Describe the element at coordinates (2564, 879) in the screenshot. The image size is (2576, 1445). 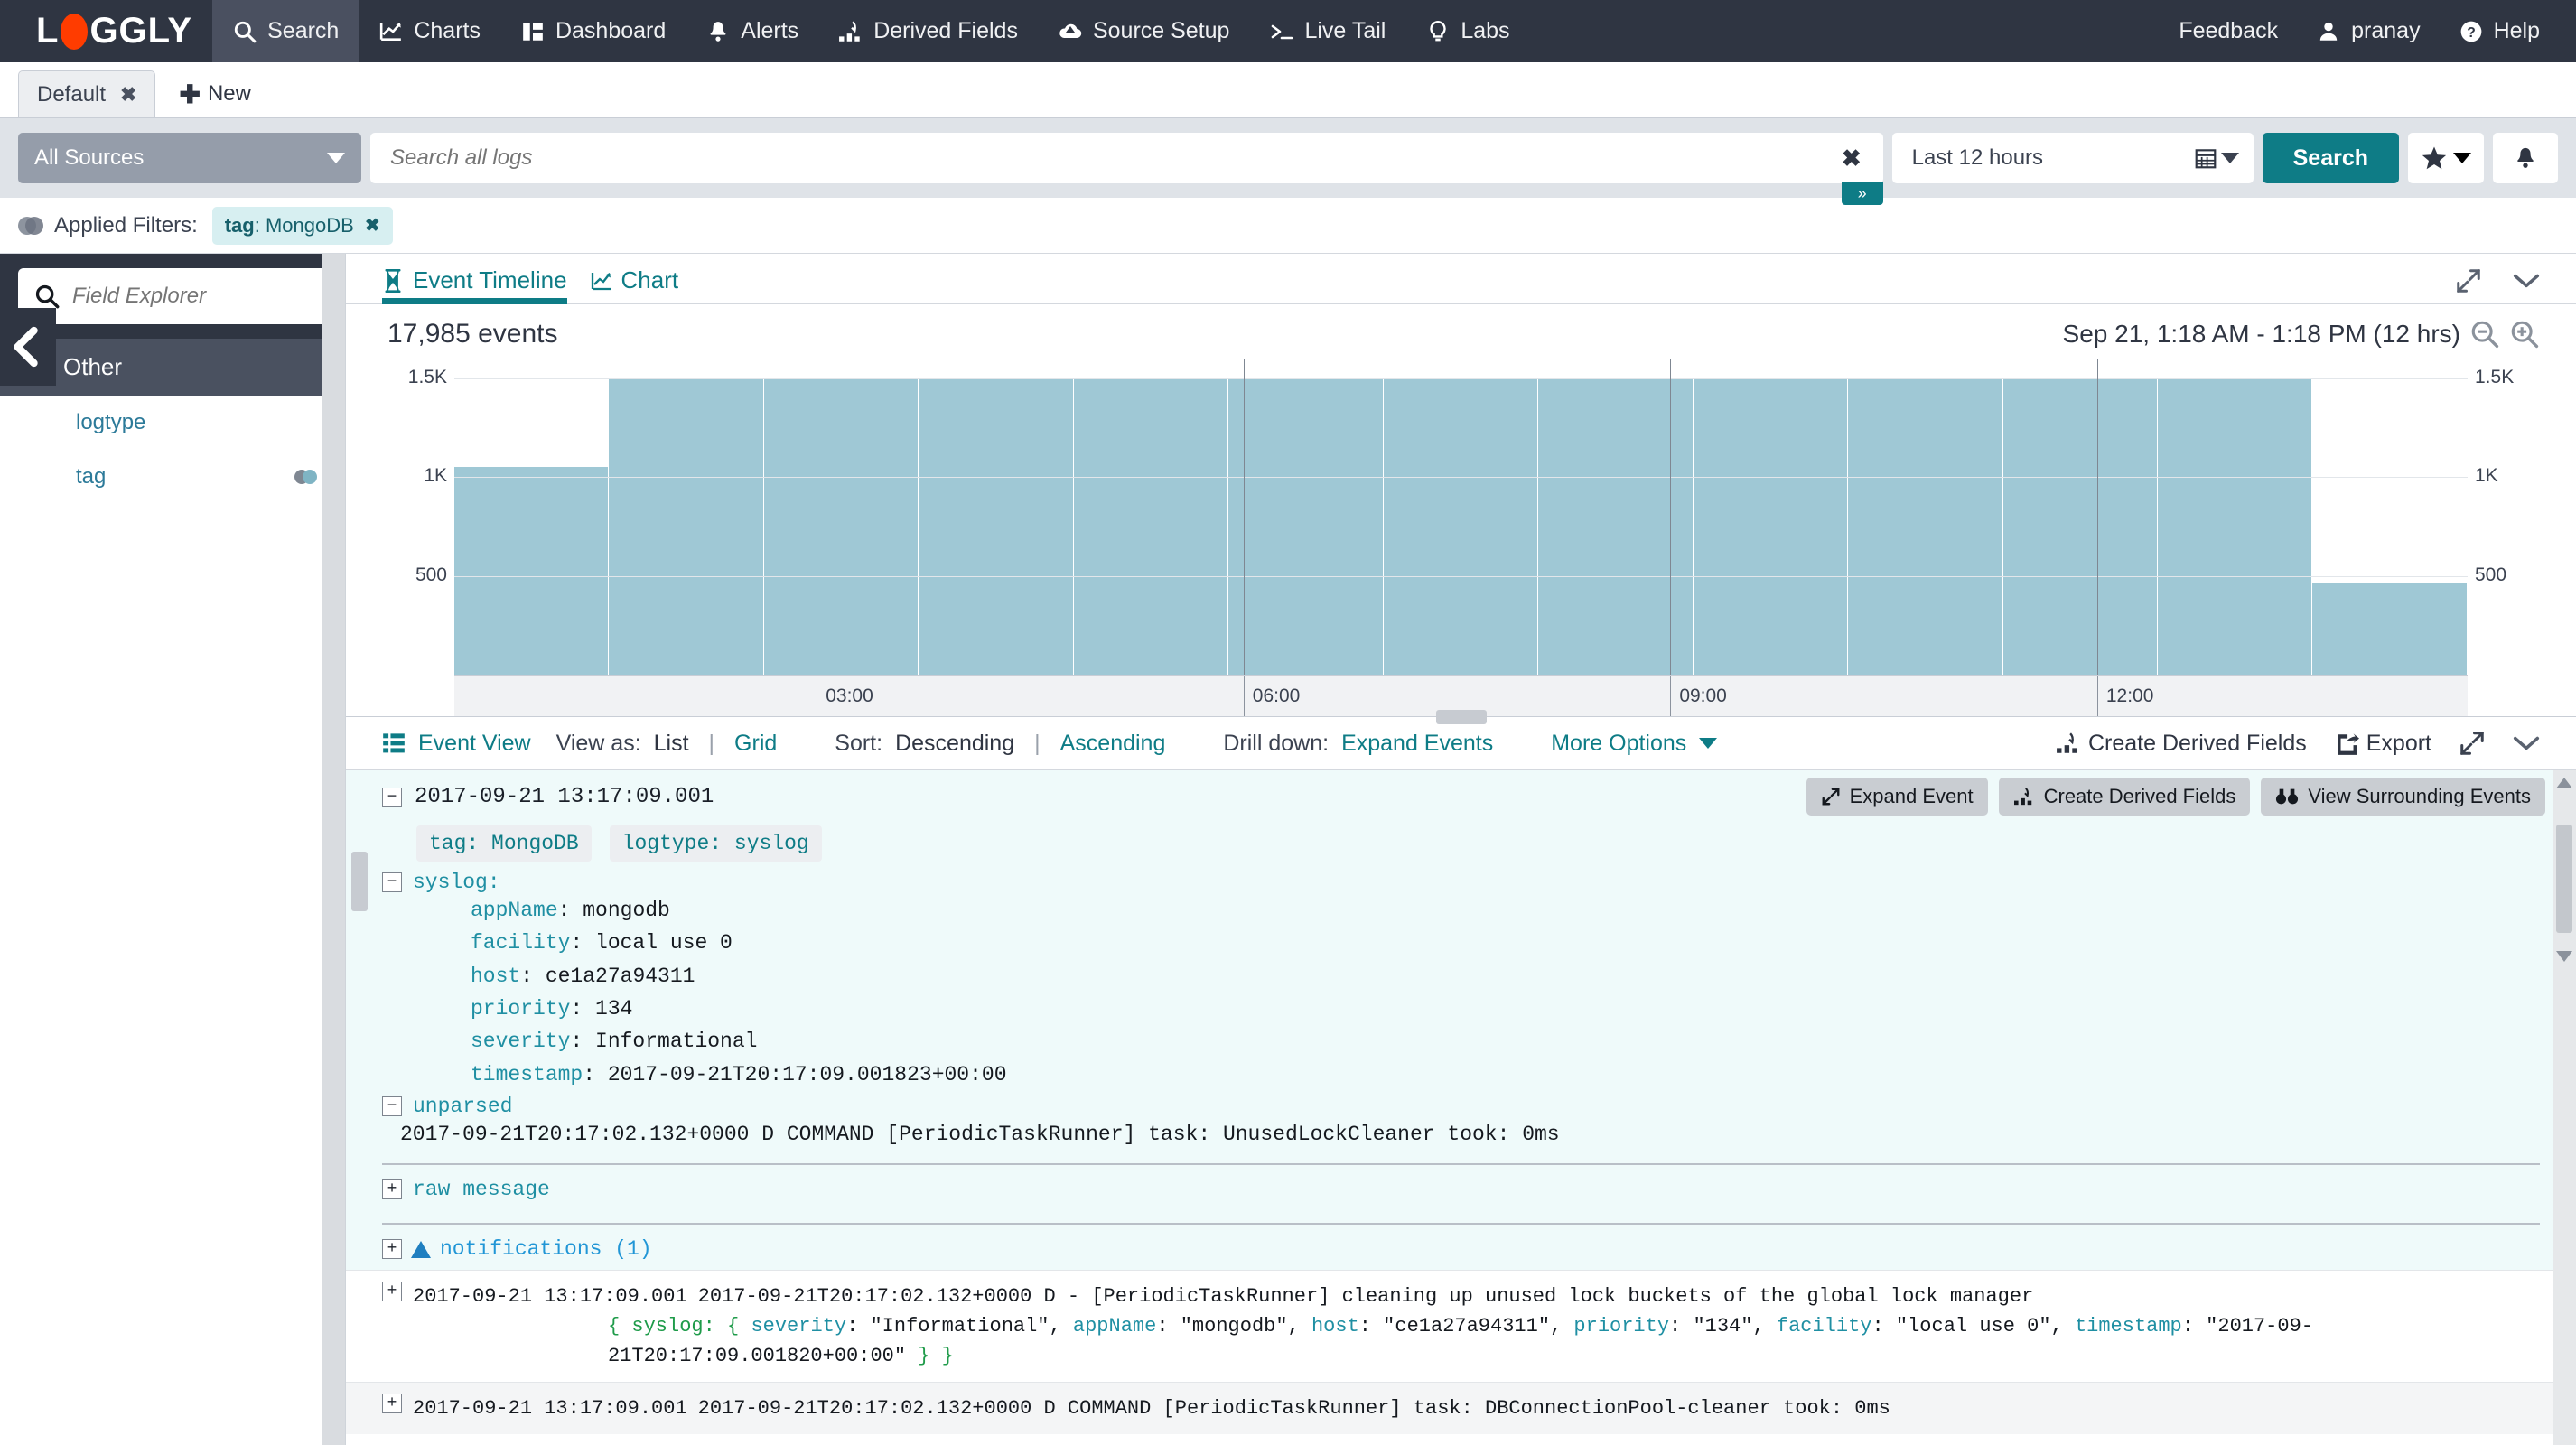
I see `scrollbar-thumb` at that location.